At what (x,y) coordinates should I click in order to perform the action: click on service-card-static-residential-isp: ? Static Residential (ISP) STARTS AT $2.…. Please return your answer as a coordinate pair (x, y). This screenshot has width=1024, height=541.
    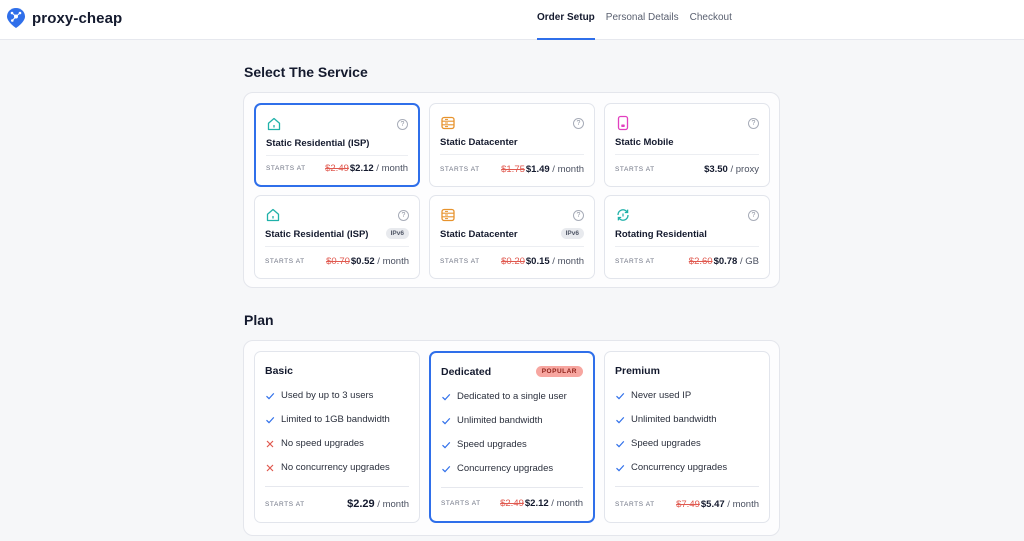
    Looking at the image, I should click on (337, 145).